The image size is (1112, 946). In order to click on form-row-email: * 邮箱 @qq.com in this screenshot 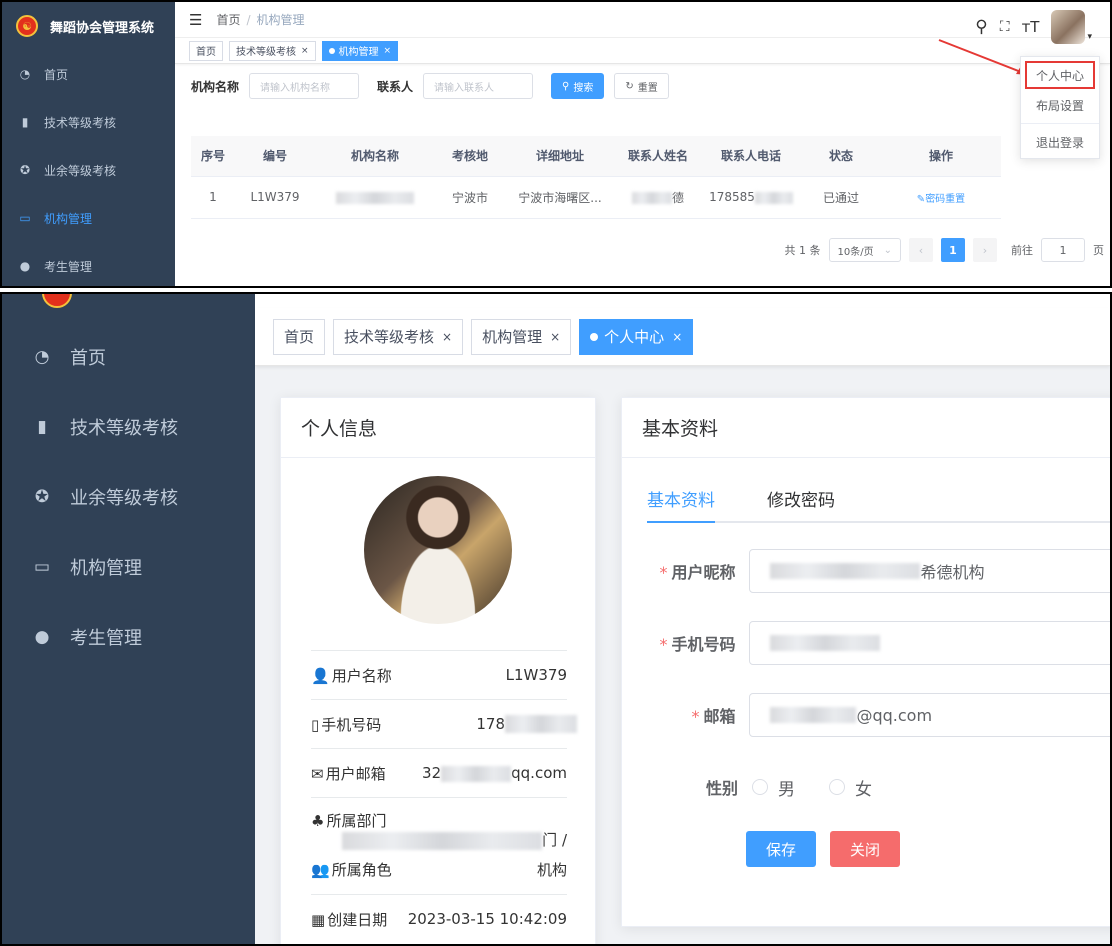, I will do `click(876, 715)`.